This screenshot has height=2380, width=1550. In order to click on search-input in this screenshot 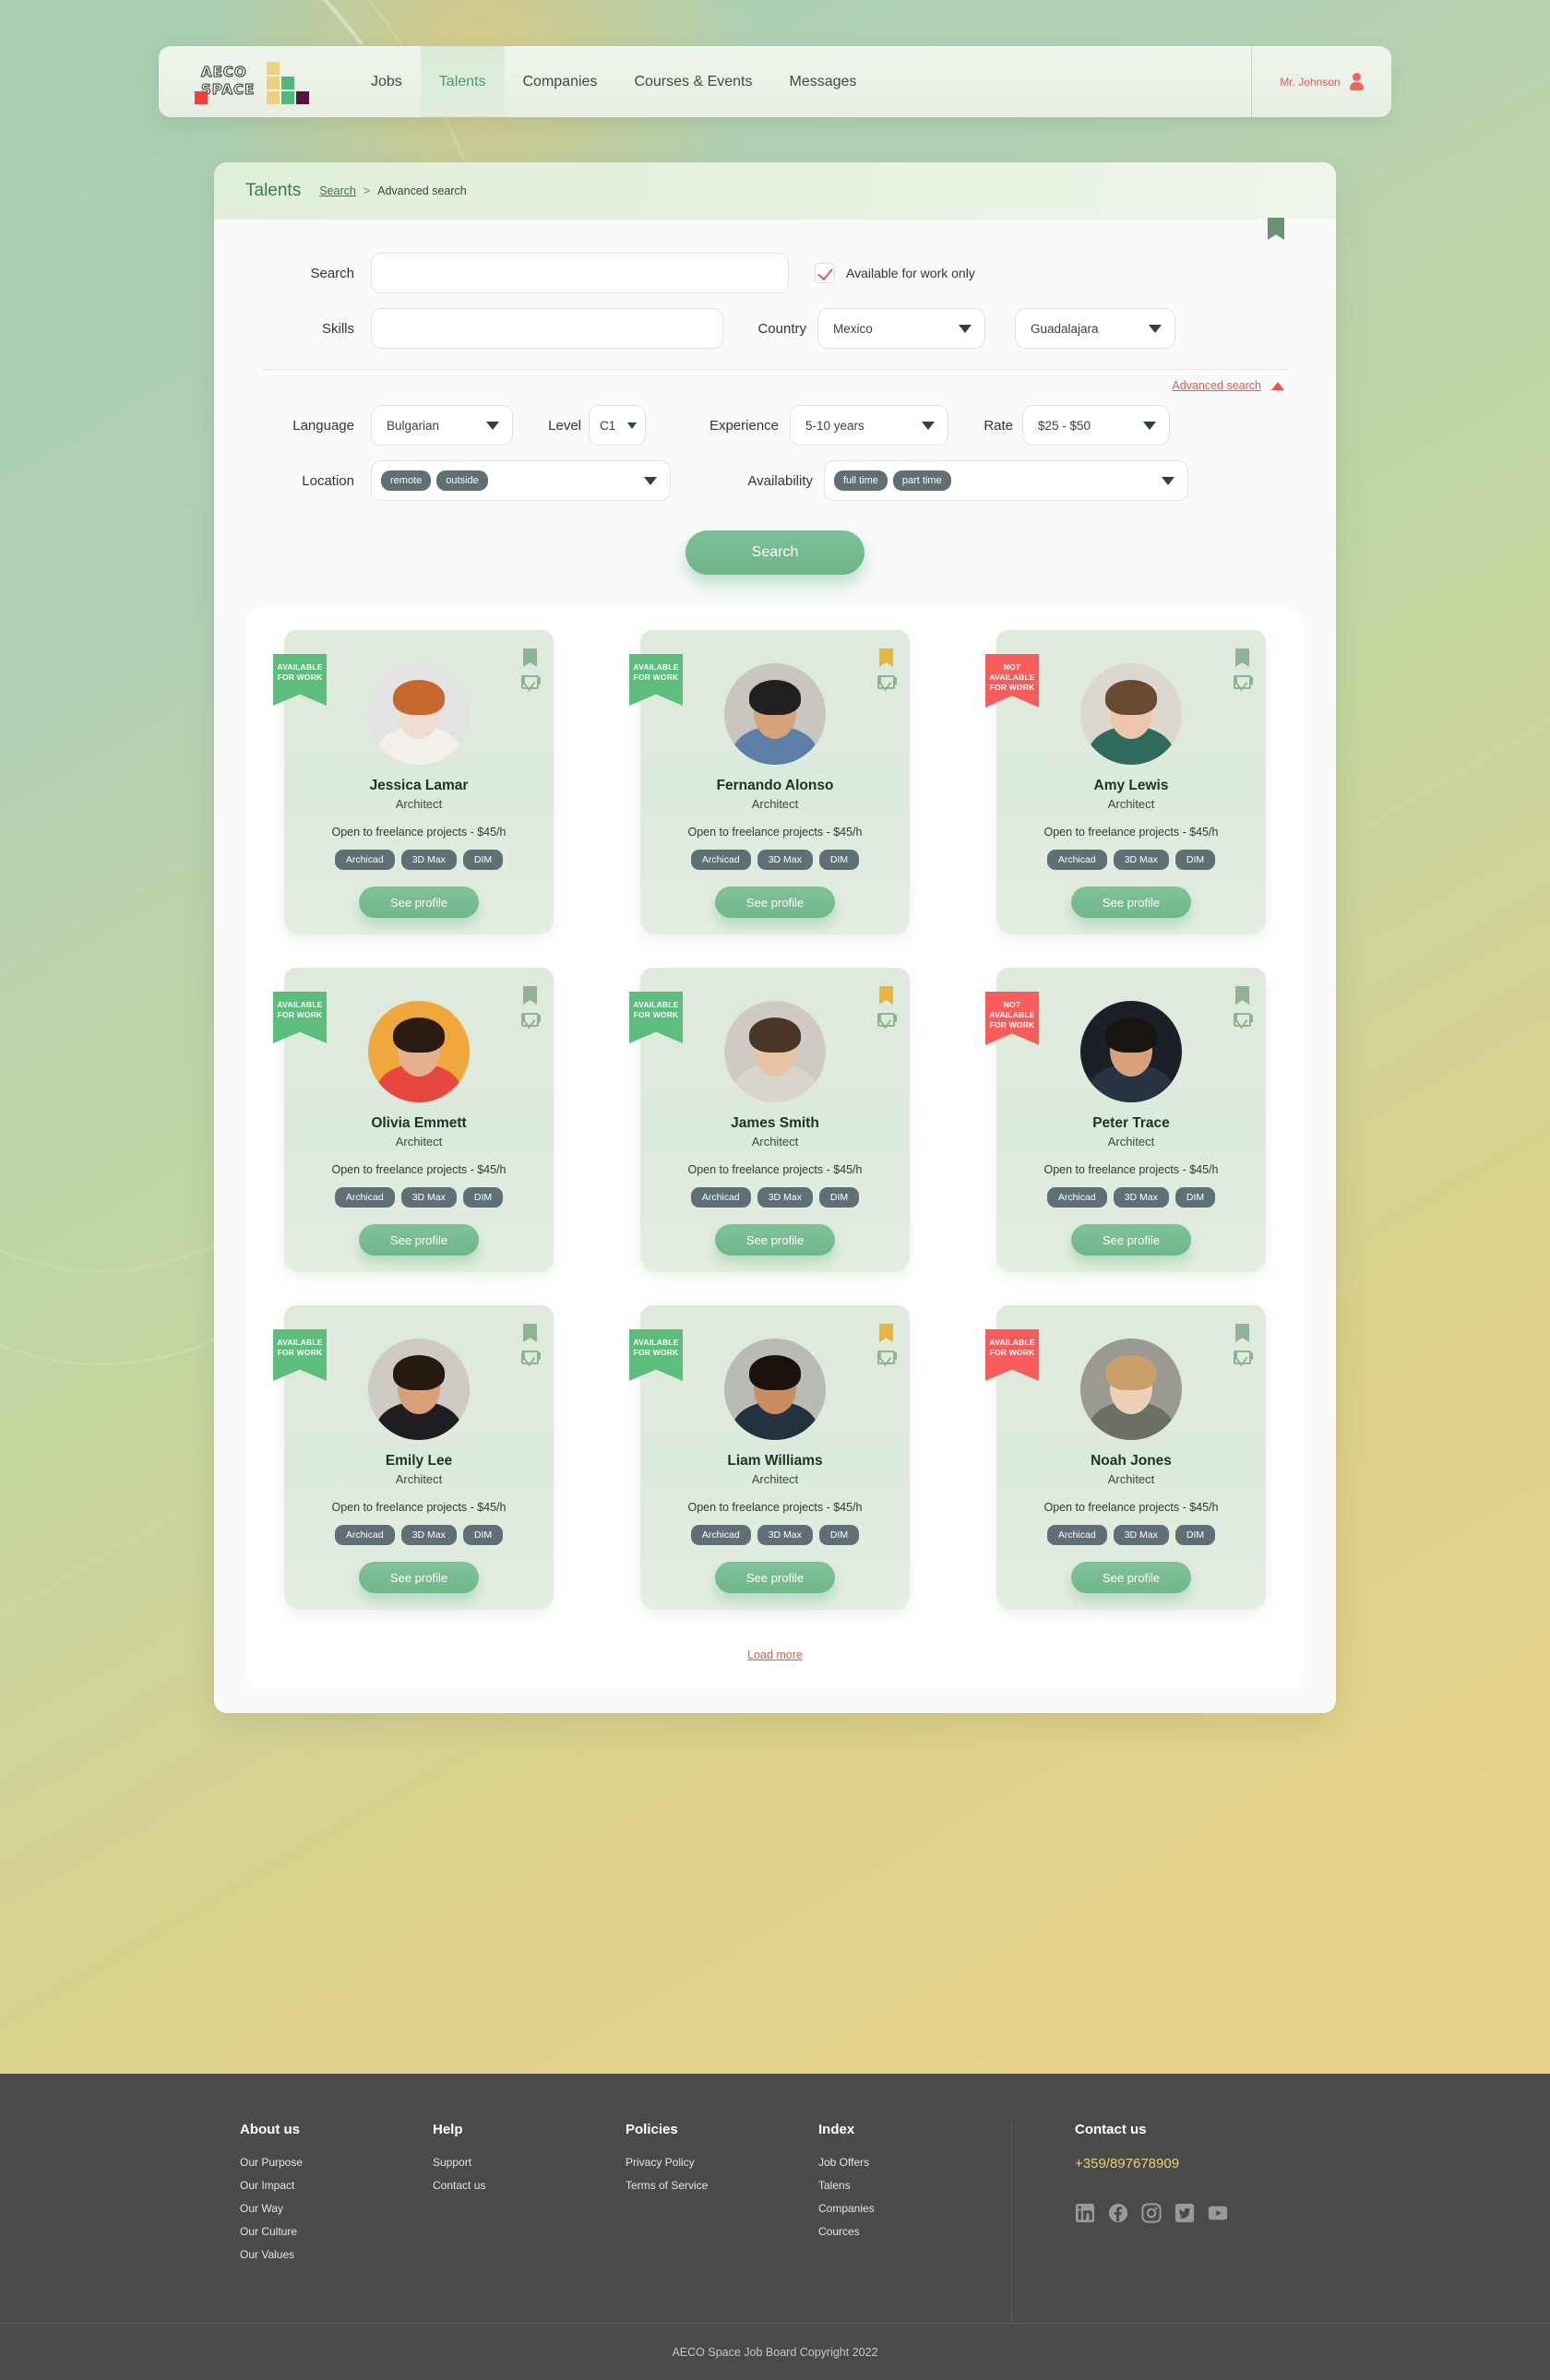, I will do `click(580, 273)`.